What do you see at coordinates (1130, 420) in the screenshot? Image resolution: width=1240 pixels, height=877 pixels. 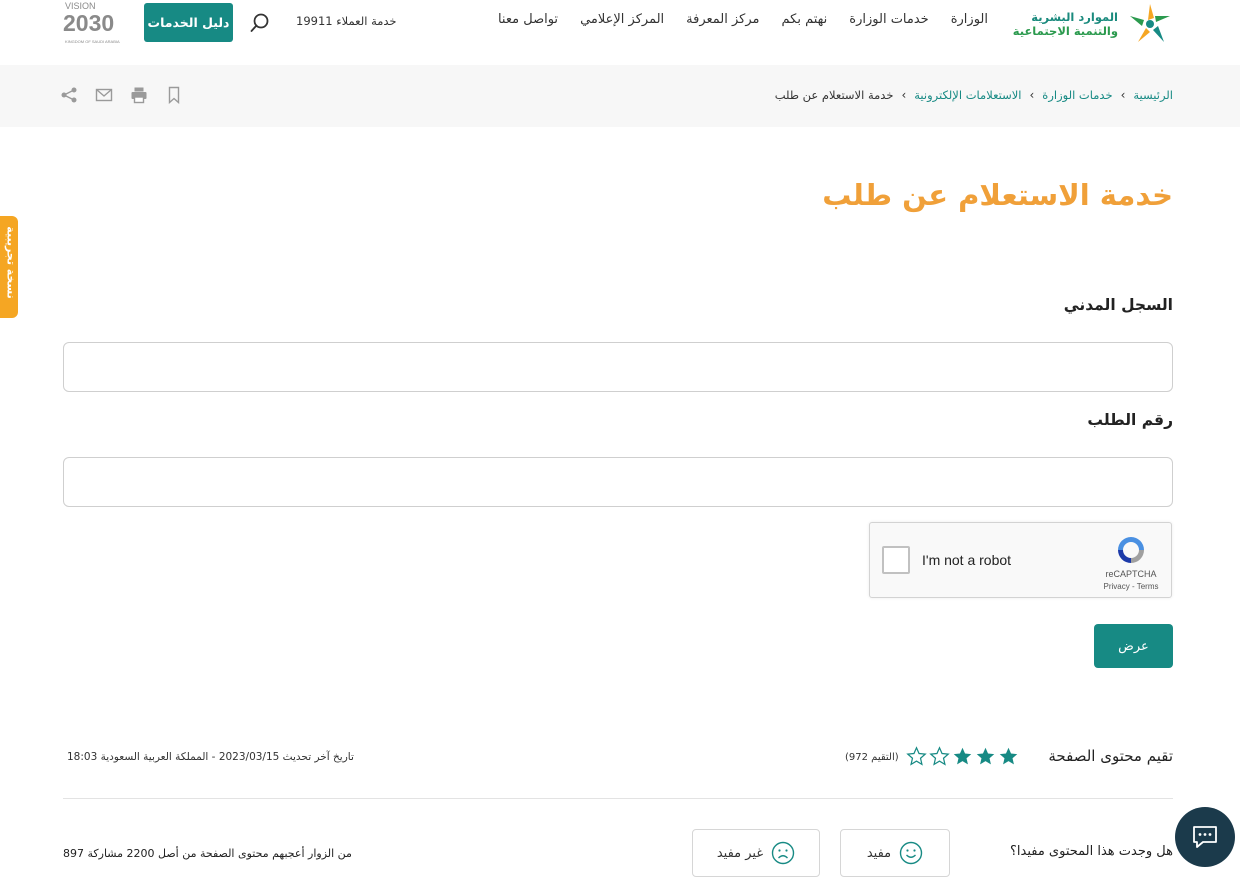 I see `request-number-label: رقم الطلب` at bounding box center [1130, 420].